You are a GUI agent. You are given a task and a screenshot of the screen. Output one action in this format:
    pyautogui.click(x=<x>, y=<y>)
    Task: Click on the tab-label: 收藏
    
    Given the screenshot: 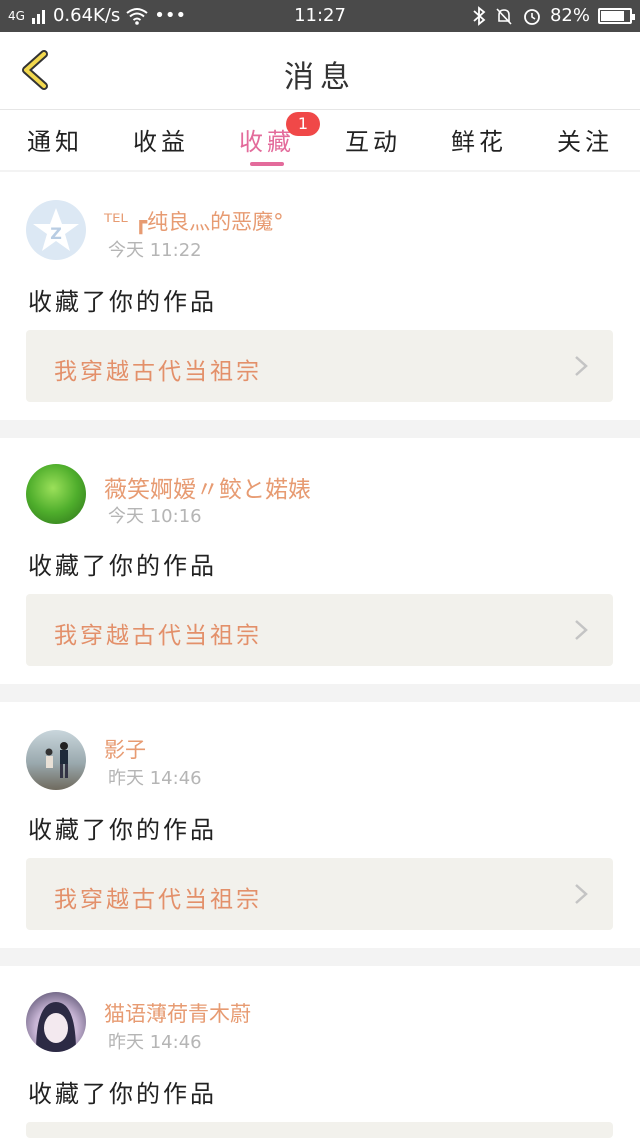 What is the action you would take?
    pyautogui.click(x=267, y=142)
    